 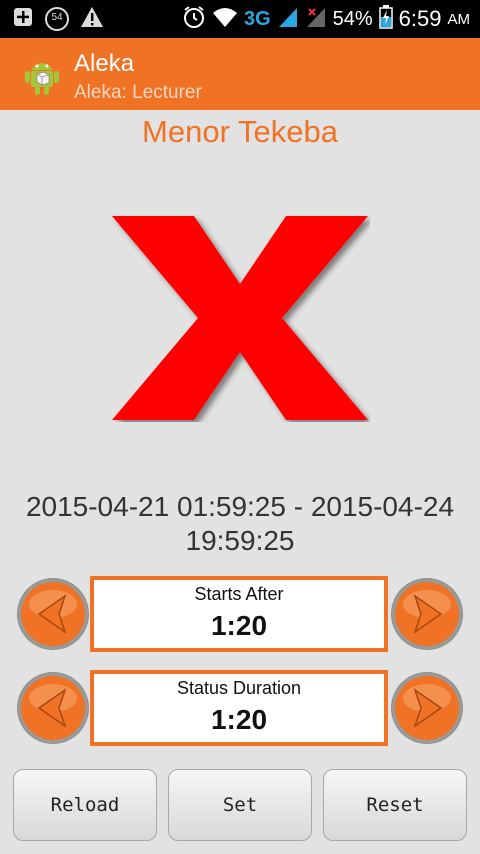 I want to click on reset-button: Reset, so click(x=395, y=805).